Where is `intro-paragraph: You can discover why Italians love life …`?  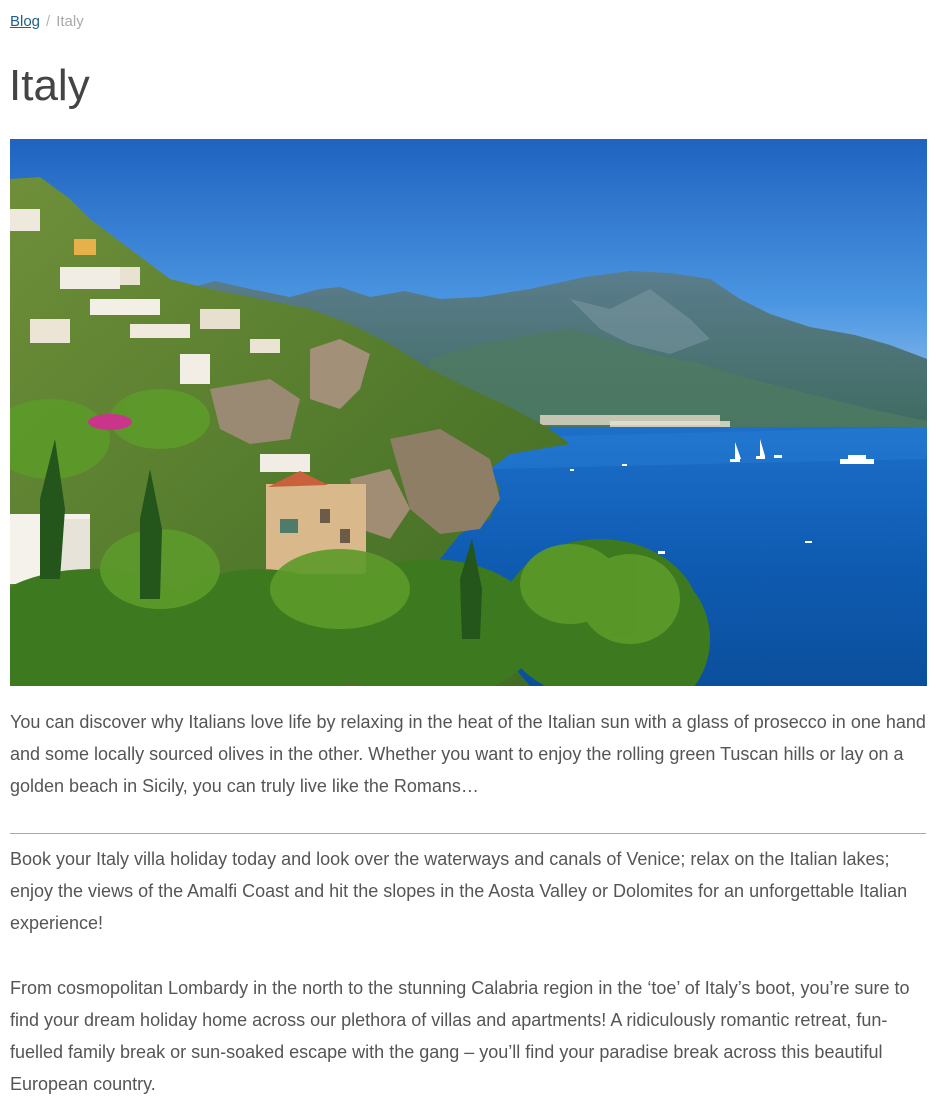
intro-paragraph: You can discover why Italians love life … is located at coordinates (468, 754).